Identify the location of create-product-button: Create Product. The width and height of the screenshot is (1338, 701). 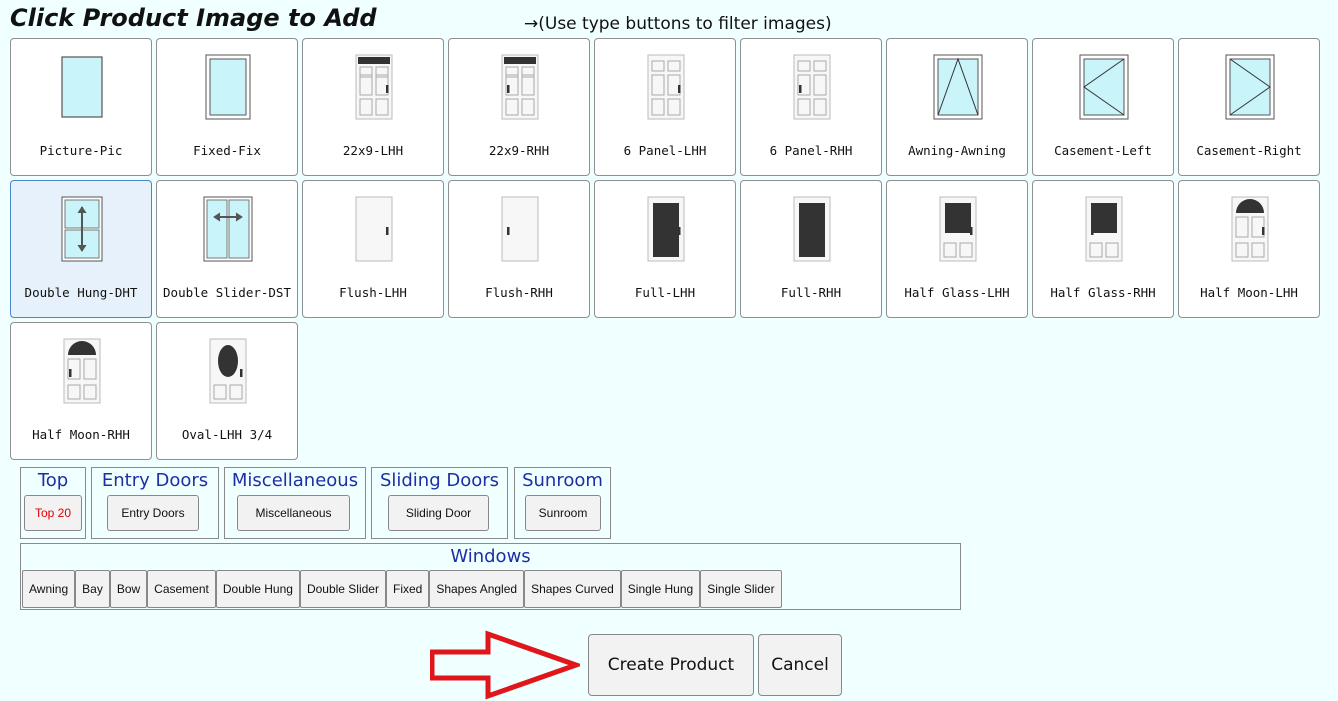
(671, 665).